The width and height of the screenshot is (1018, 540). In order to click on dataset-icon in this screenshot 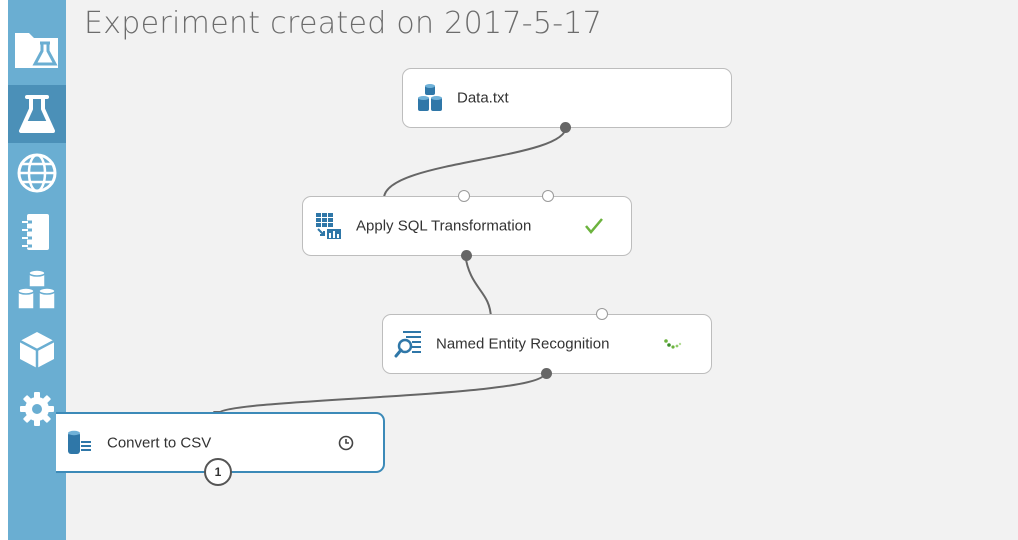, I will do `click(430, 98)`.